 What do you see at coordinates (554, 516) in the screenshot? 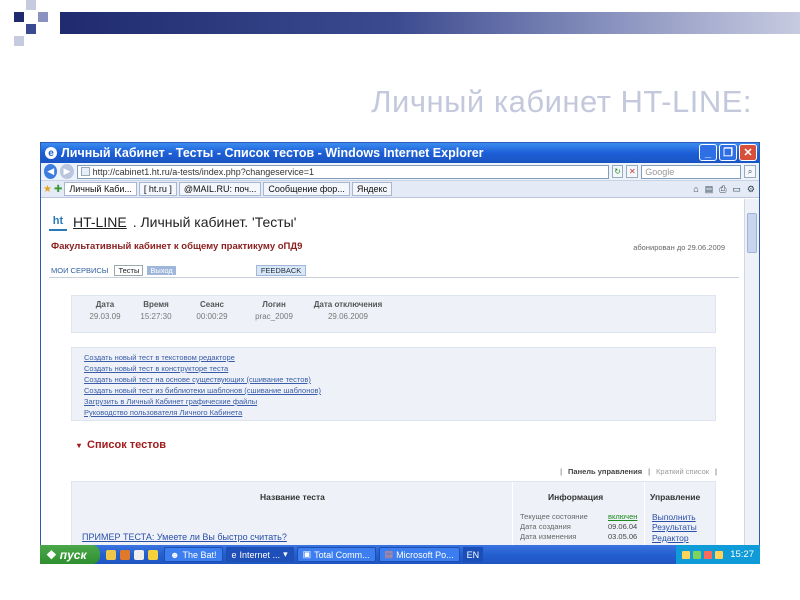
I see `state-label: Текущее состояние` at bounding box center [554, 516].